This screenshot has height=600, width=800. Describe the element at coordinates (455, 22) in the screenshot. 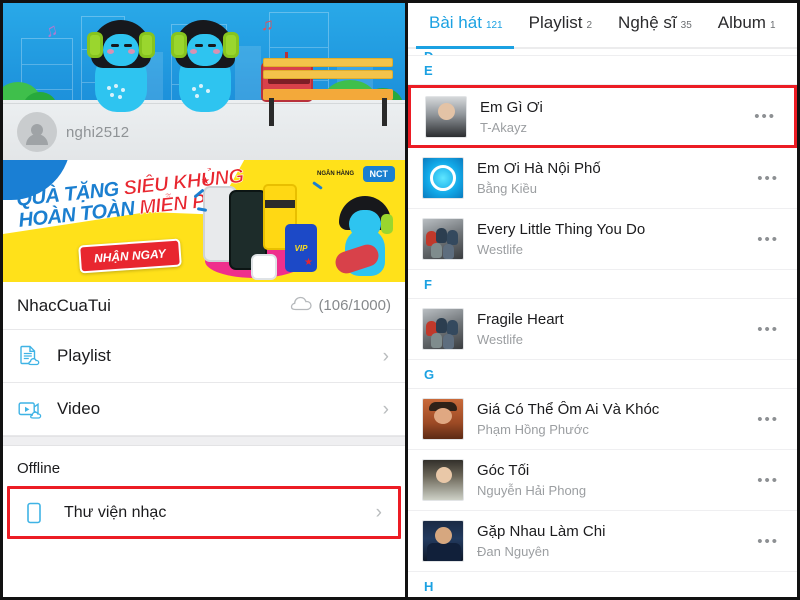

I see `tab-label: Bài hát` at that location.